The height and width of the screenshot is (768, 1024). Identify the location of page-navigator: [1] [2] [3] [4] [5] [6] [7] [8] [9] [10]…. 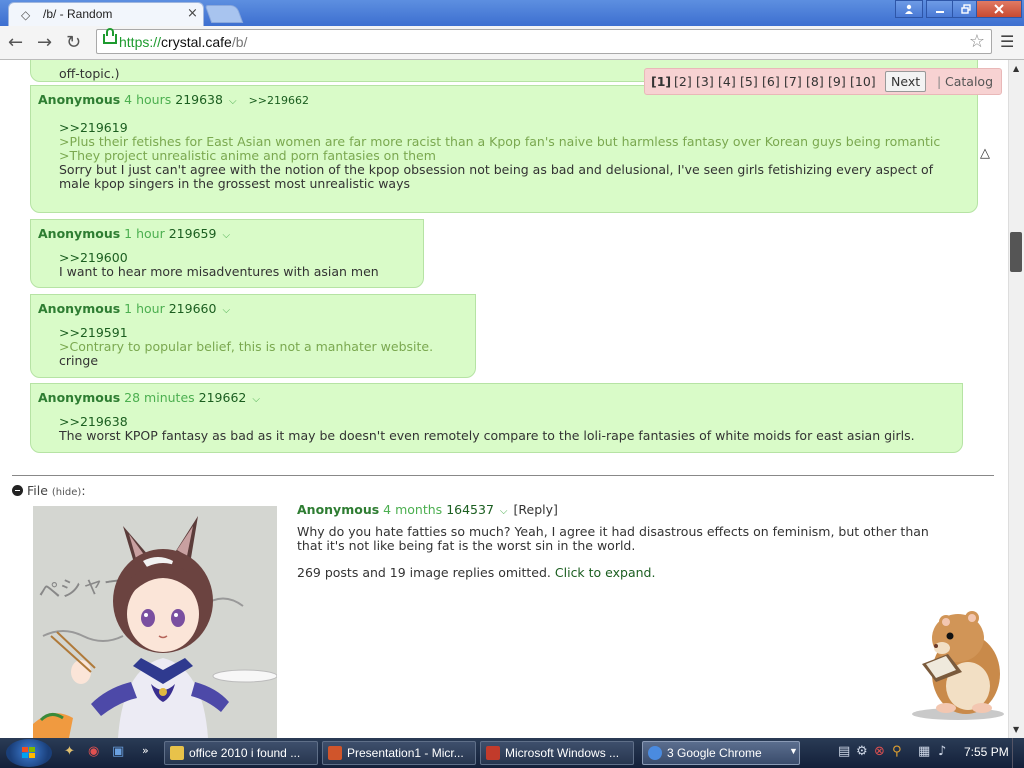
(823, 81).